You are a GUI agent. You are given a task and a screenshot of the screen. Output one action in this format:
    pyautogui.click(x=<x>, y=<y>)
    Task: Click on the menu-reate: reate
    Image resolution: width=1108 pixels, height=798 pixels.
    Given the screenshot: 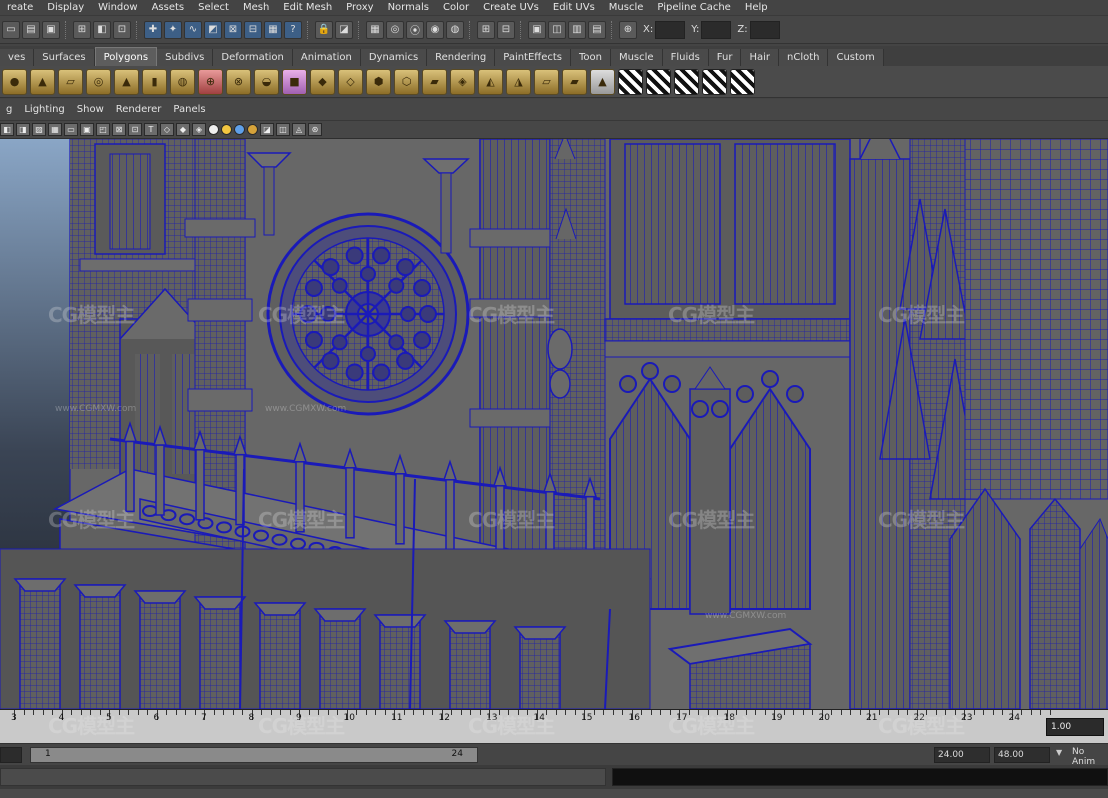 What is the action you would take?
    pyautogui.click(x=20, y=8)
    